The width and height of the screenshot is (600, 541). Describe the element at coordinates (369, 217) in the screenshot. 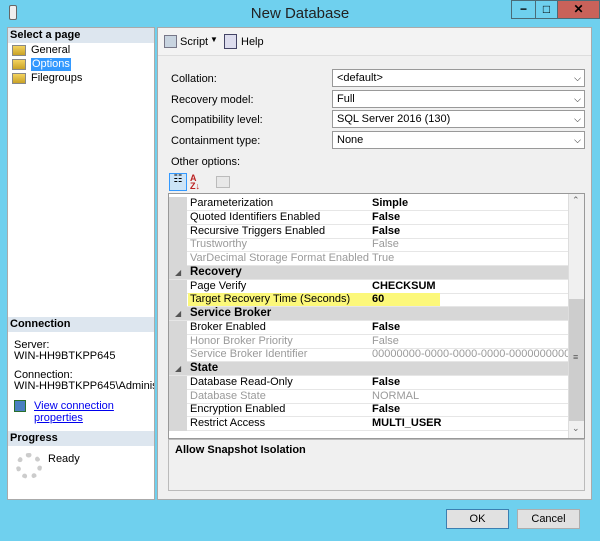

I see `property-row: Quoted Identifiers Enabled False` at that location.